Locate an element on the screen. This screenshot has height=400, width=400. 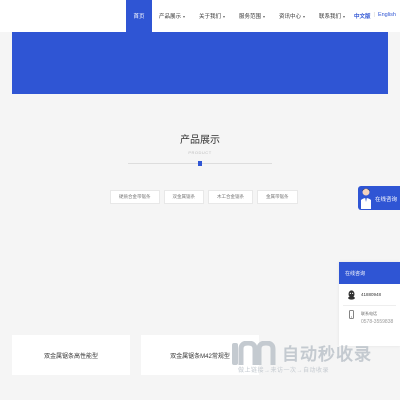
nav-item-label: 产品展示 is located at coordinates (169, 17).